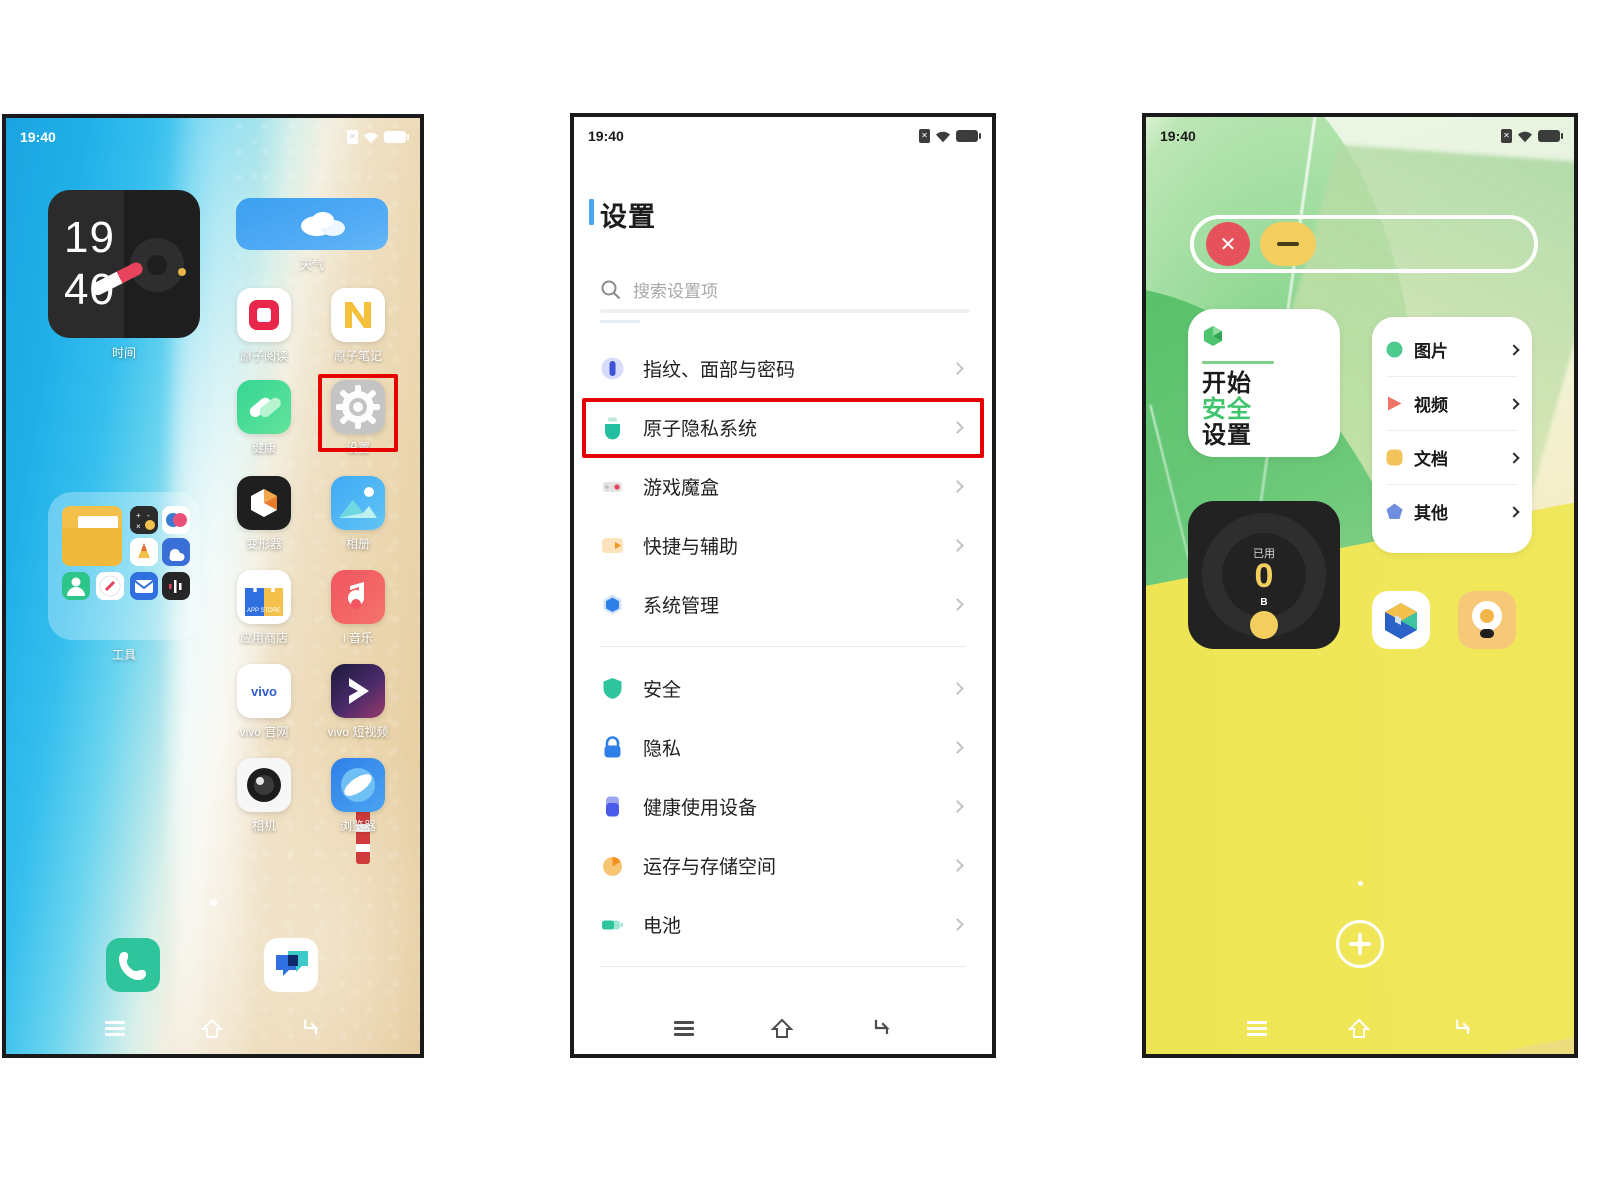  I want to click on navigation-bar, so click(1360, 1028).